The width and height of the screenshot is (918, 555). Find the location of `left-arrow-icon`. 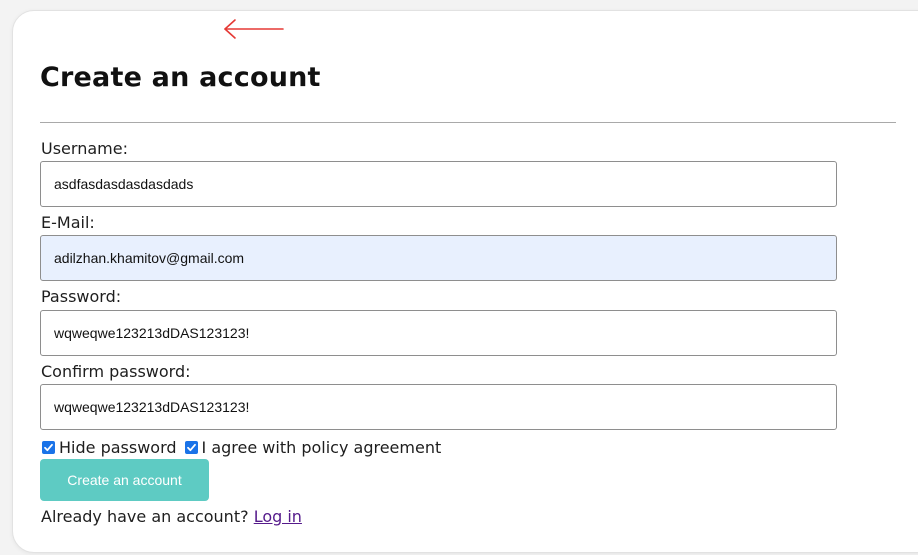

left-arrow-icon is located at coordinates (253, 29).